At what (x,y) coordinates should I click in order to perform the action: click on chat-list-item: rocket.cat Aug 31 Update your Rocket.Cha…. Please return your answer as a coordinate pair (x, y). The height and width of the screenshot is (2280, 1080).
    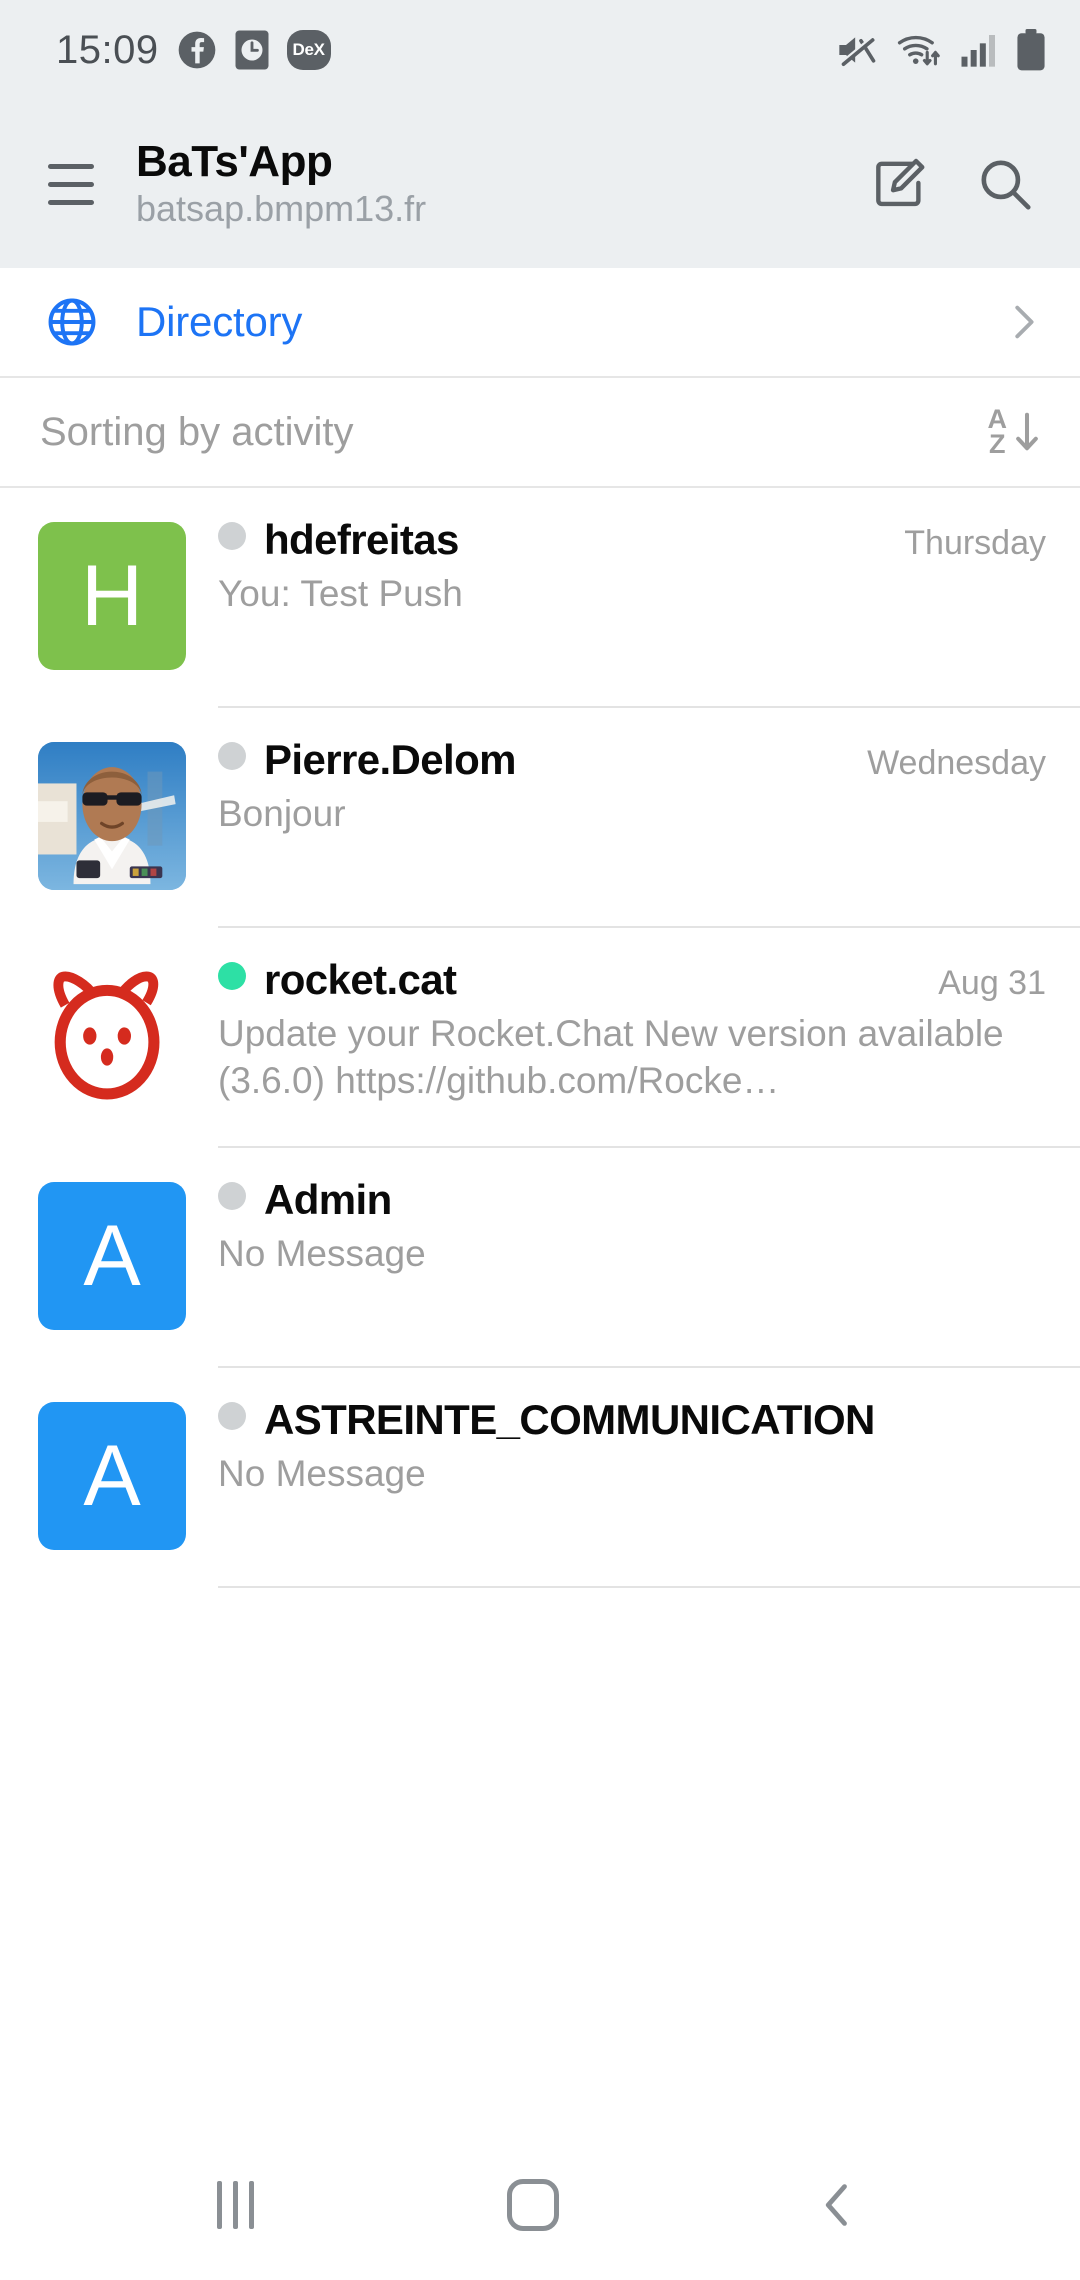
    Looking at the image, I should click on (540, 1038).